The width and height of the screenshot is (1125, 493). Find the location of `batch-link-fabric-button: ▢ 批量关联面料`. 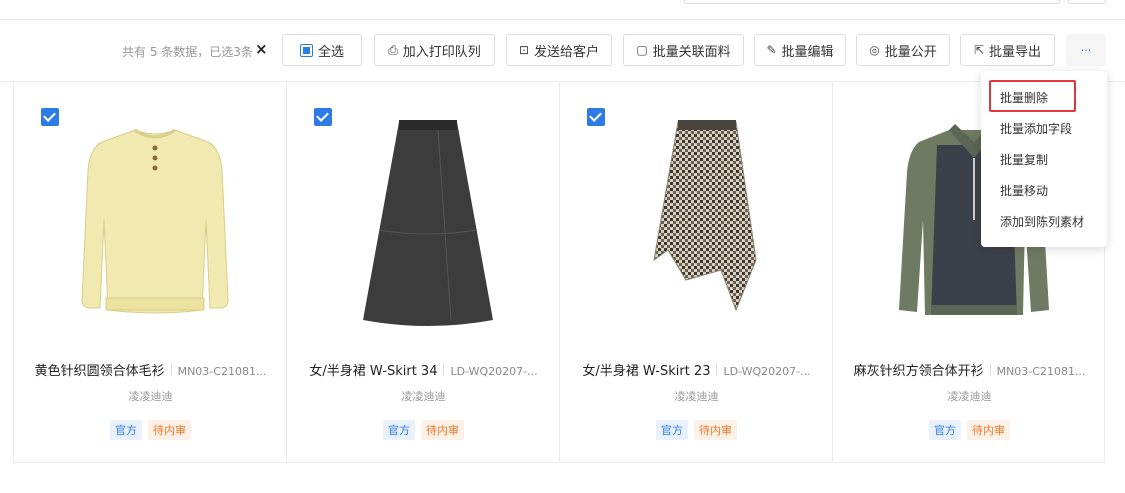

batch-link-fabric-button: ▢ 批量关联面料 is located at coordinates (683, 50).